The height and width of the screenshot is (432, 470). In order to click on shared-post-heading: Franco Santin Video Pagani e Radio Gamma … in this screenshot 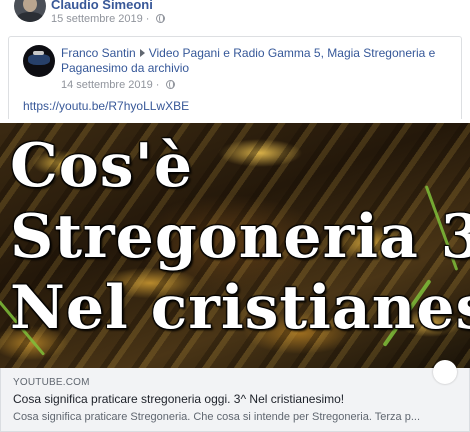, I will do `click(259, 61)`.